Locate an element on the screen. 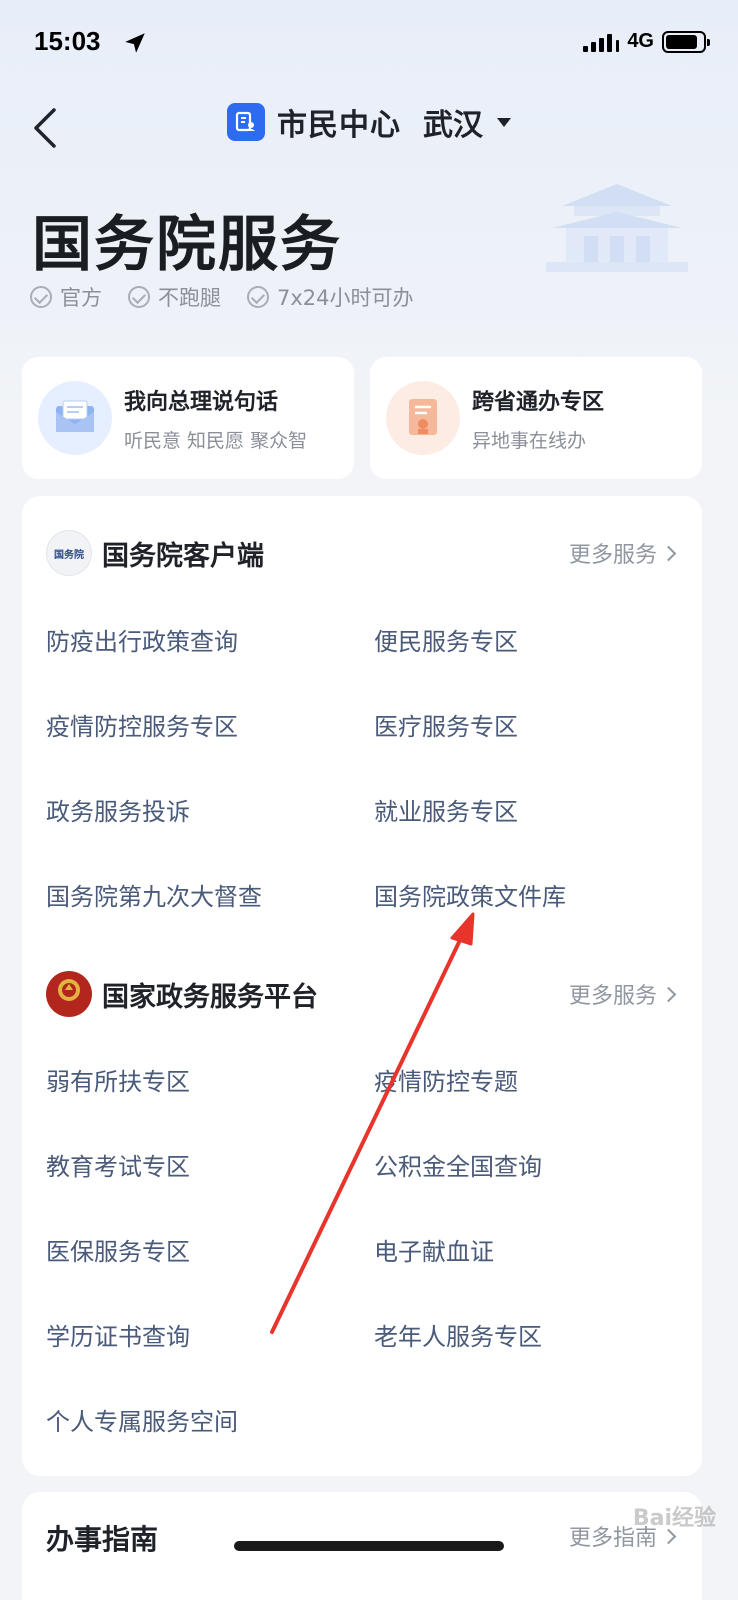  badge-label: 官方 is located at coordinates (81, 298).